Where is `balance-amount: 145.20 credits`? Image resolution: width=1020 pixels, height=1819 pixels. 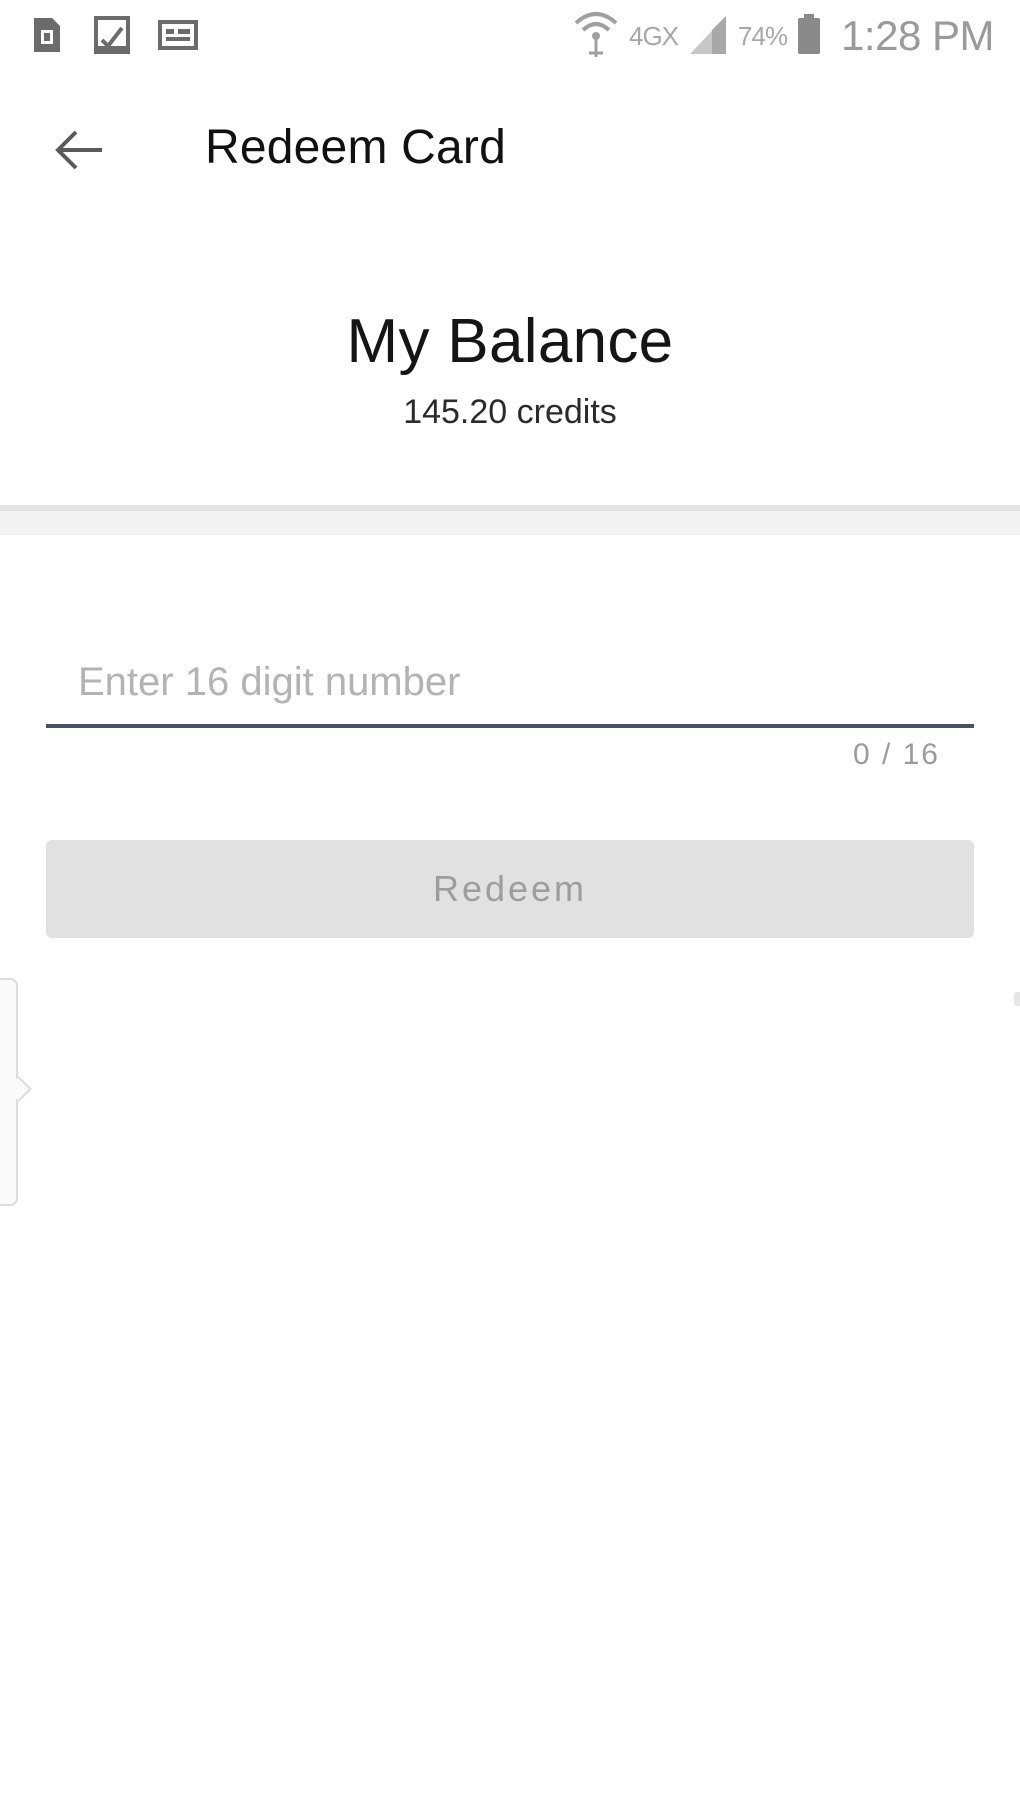
balance-amount: 145.20 credits is located at coordinates (510, 412).